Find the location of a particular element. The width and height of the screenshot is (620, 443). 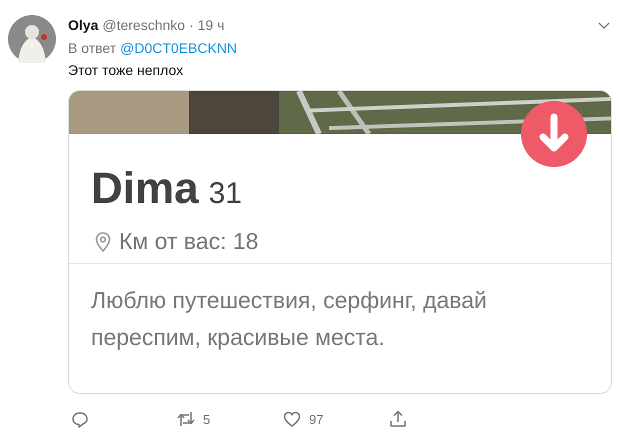

retweet-icon is located at coordinates (186, 419).